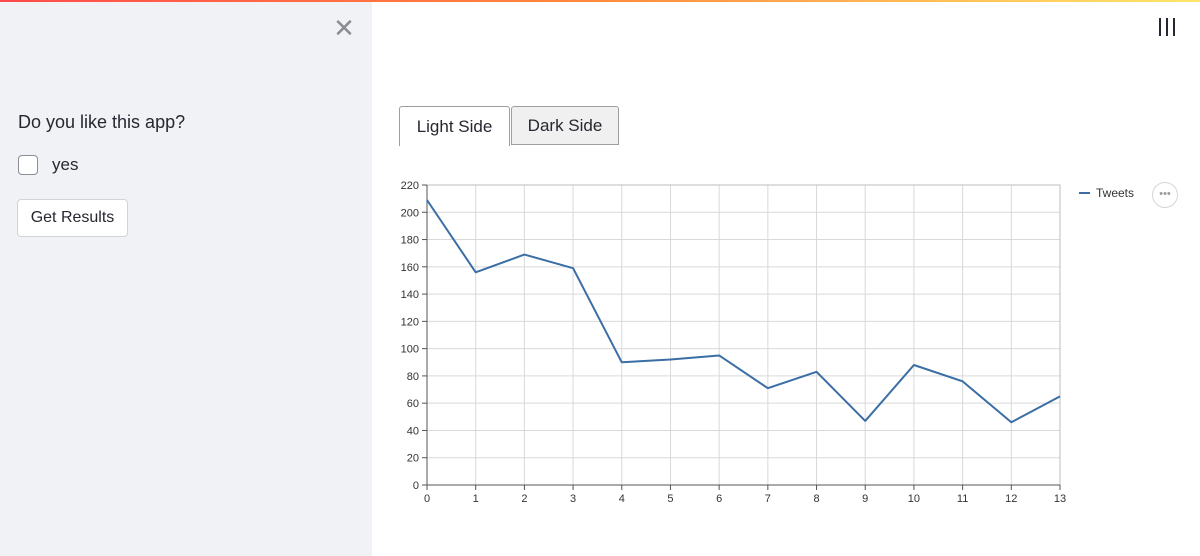  Describe the element at coordinates (454, 126) in the screenshot. I see `tab-light-side: Light Side` at that location.